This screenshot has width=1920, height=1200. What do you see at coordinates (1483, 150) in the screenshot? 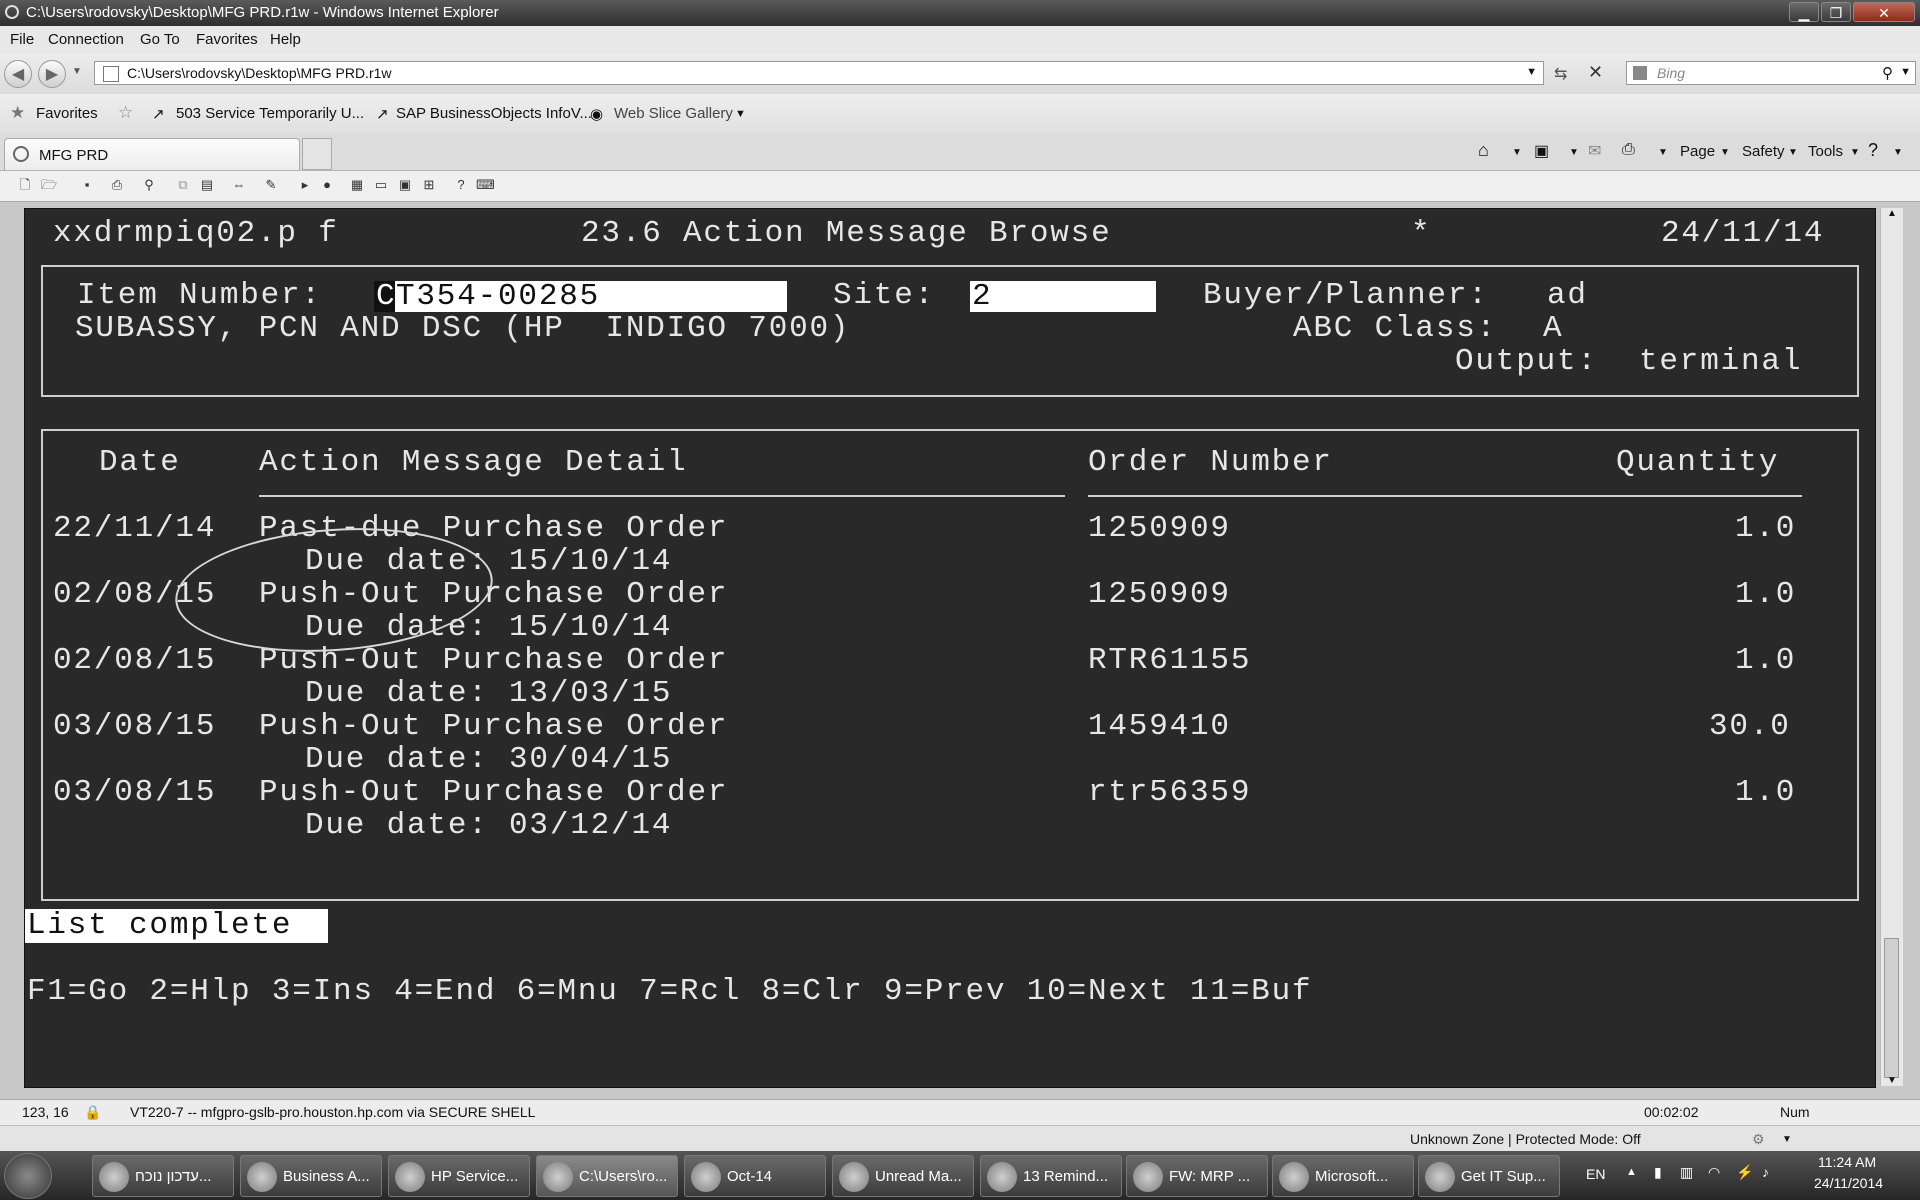
I see `home-icon: ⌂` at bounding box center [1483, 150].